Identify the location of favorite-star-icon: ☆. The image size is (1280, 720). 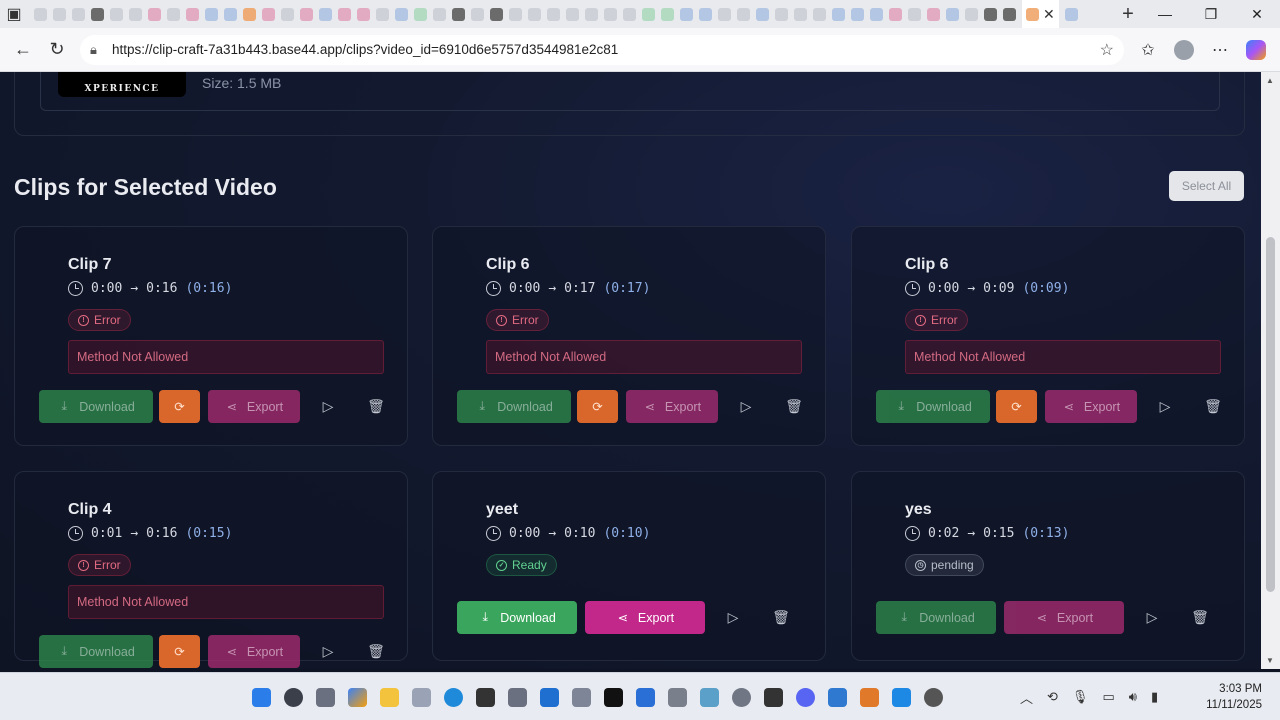
(1107, 50).